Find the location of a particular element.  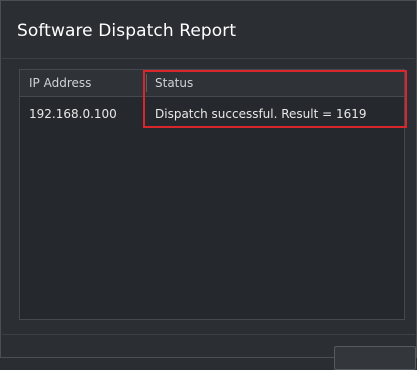

status-cell: Dispatch successful. Result = 1619 is located at coordinates (261, 114).